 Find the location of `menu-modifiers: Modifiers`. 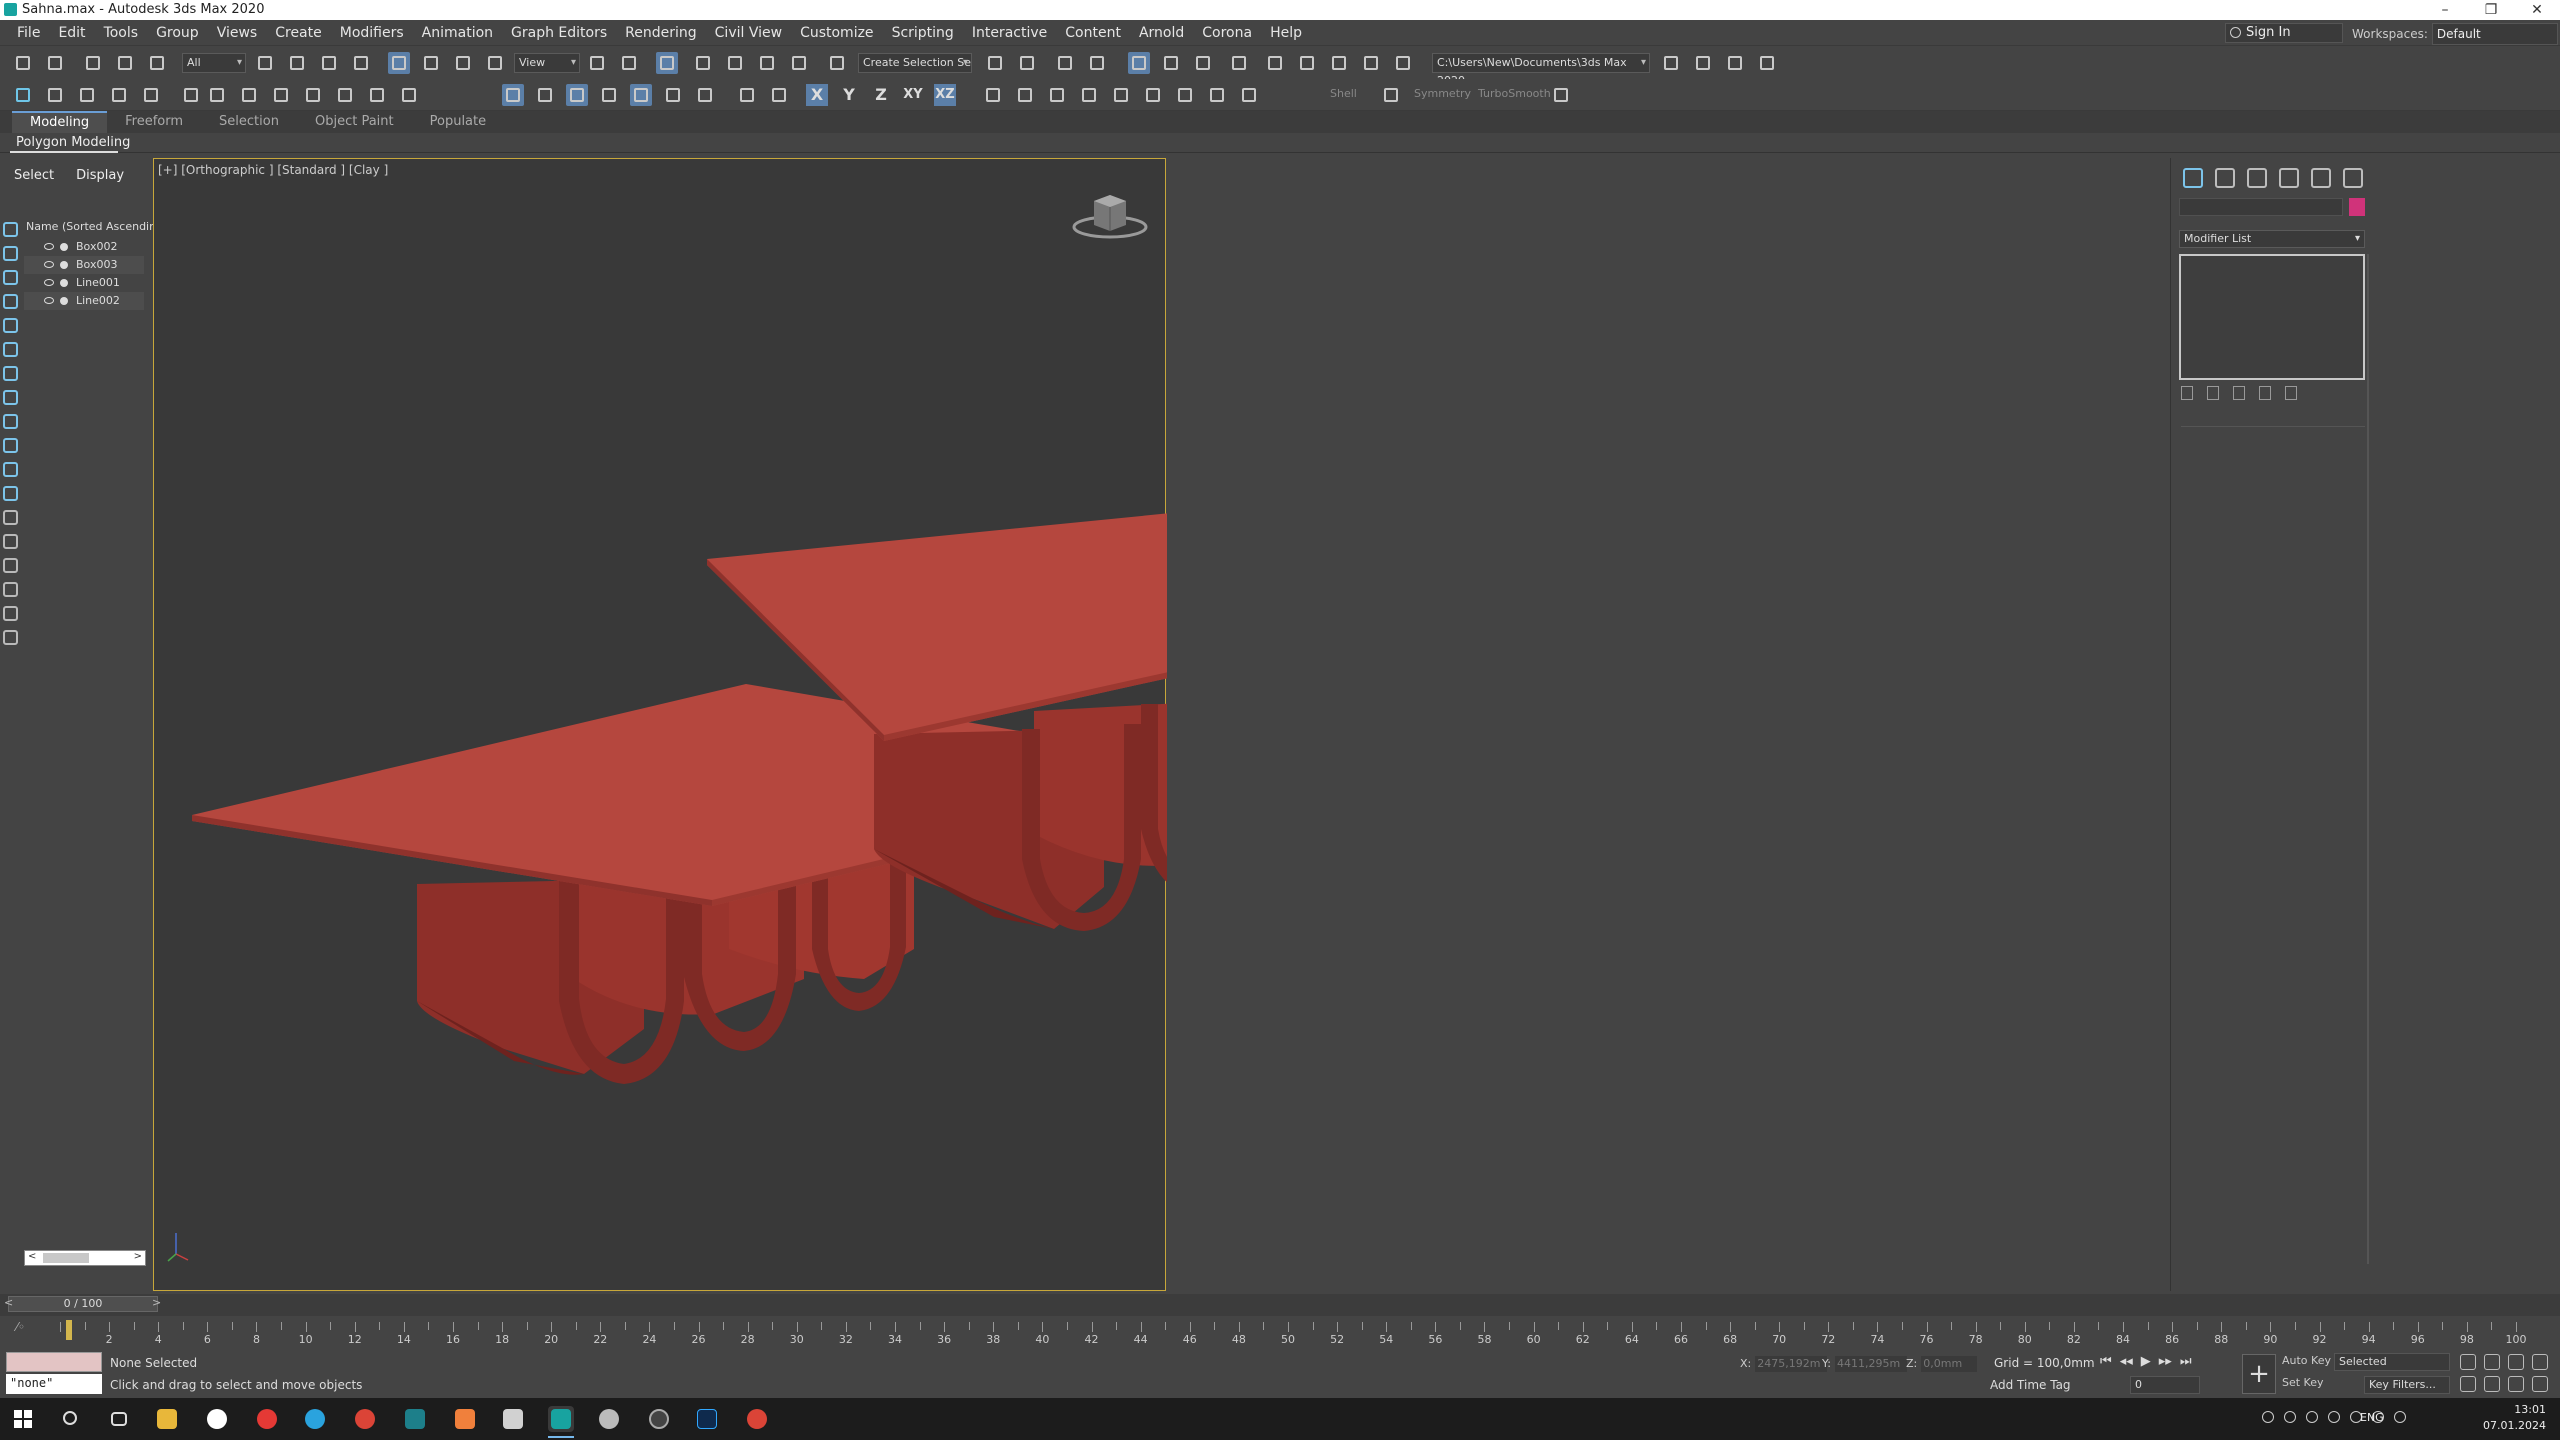

menu-modifiers: Modifiers is located at coordinates (372, 33).